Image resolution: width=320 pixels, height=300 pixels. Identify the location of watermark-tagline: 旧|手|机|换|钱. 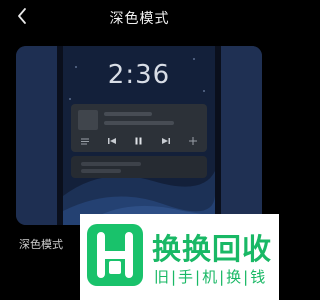
(211, 277).